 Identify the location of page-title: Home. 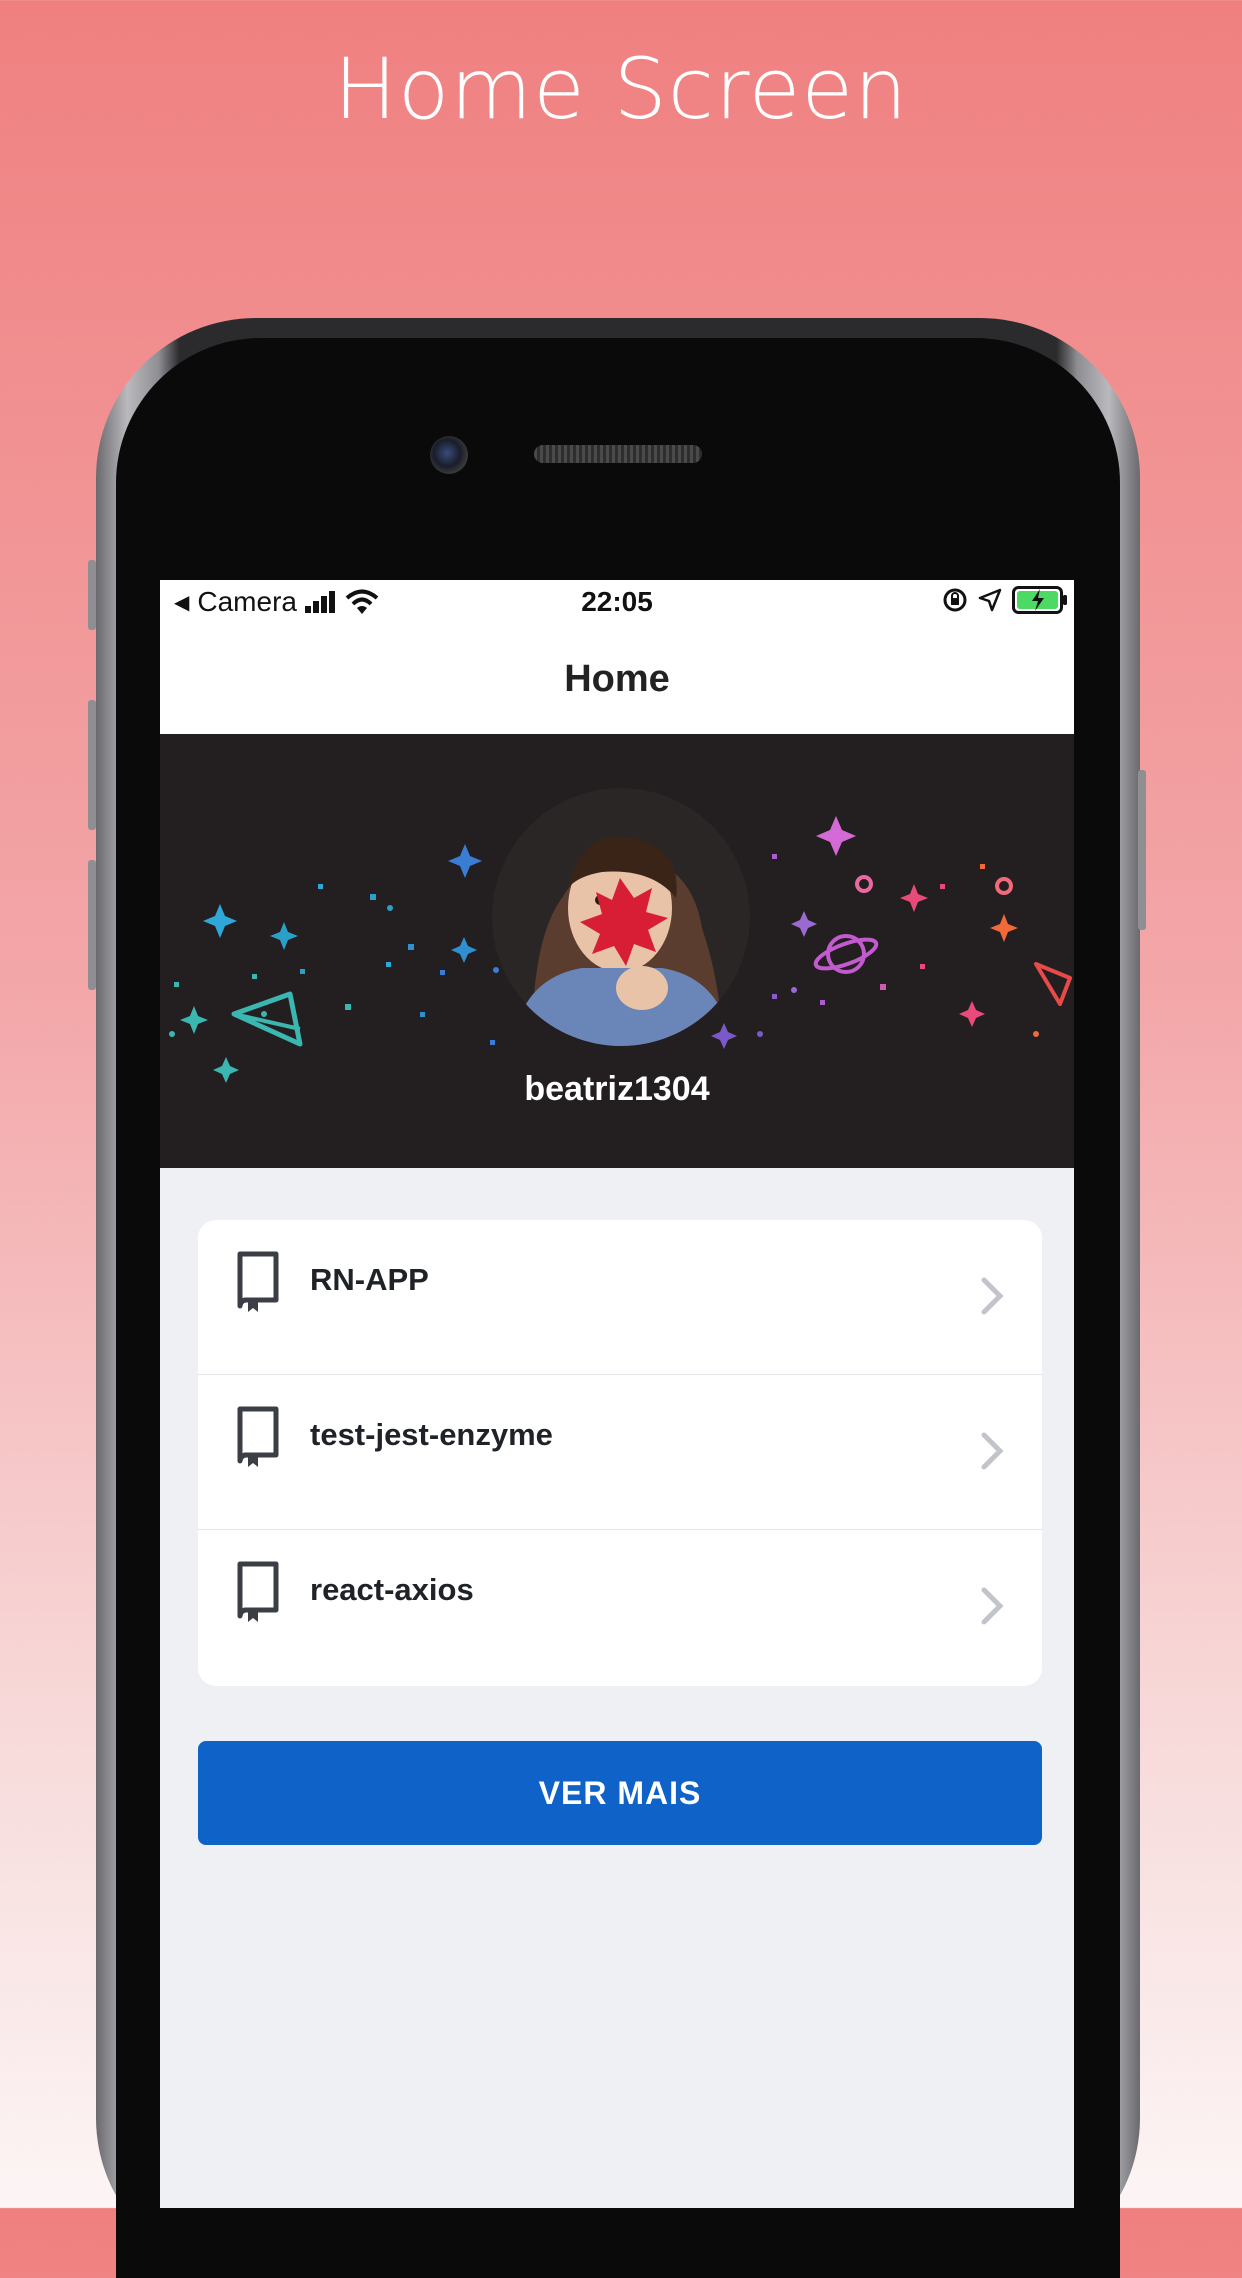
(617, 678).